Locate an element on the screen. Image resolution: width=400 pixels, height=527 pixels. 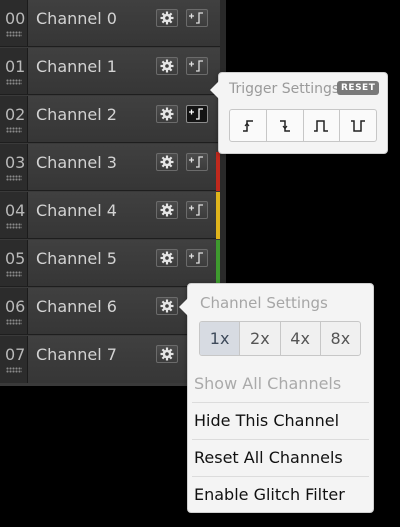
trigger-option-falling-edge is located at coordinates (285, 125).